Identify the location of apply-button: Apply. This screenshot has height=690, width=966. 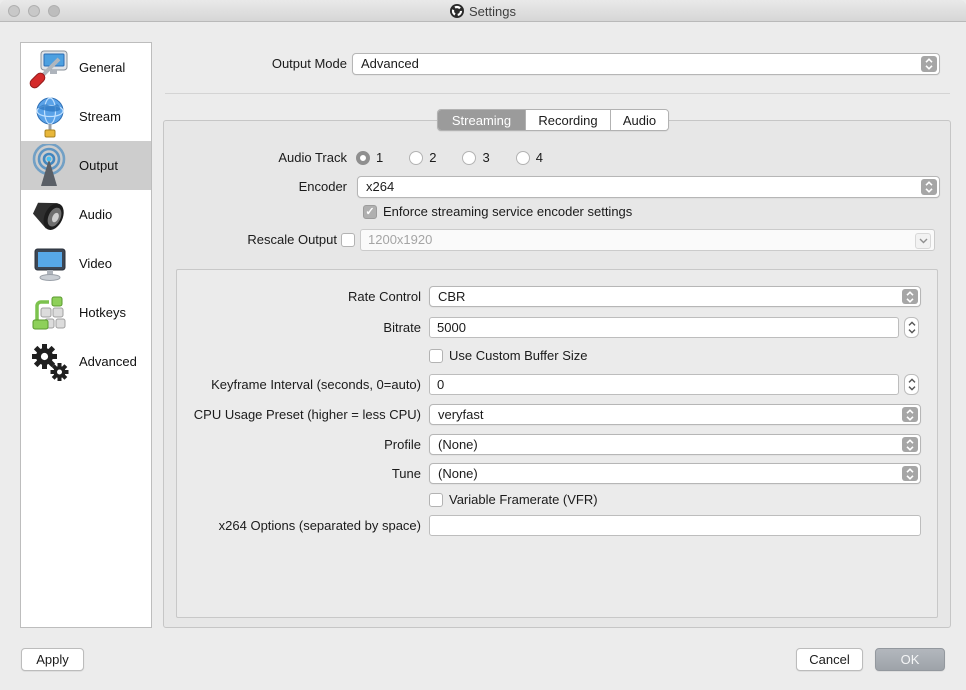
(52, 659).